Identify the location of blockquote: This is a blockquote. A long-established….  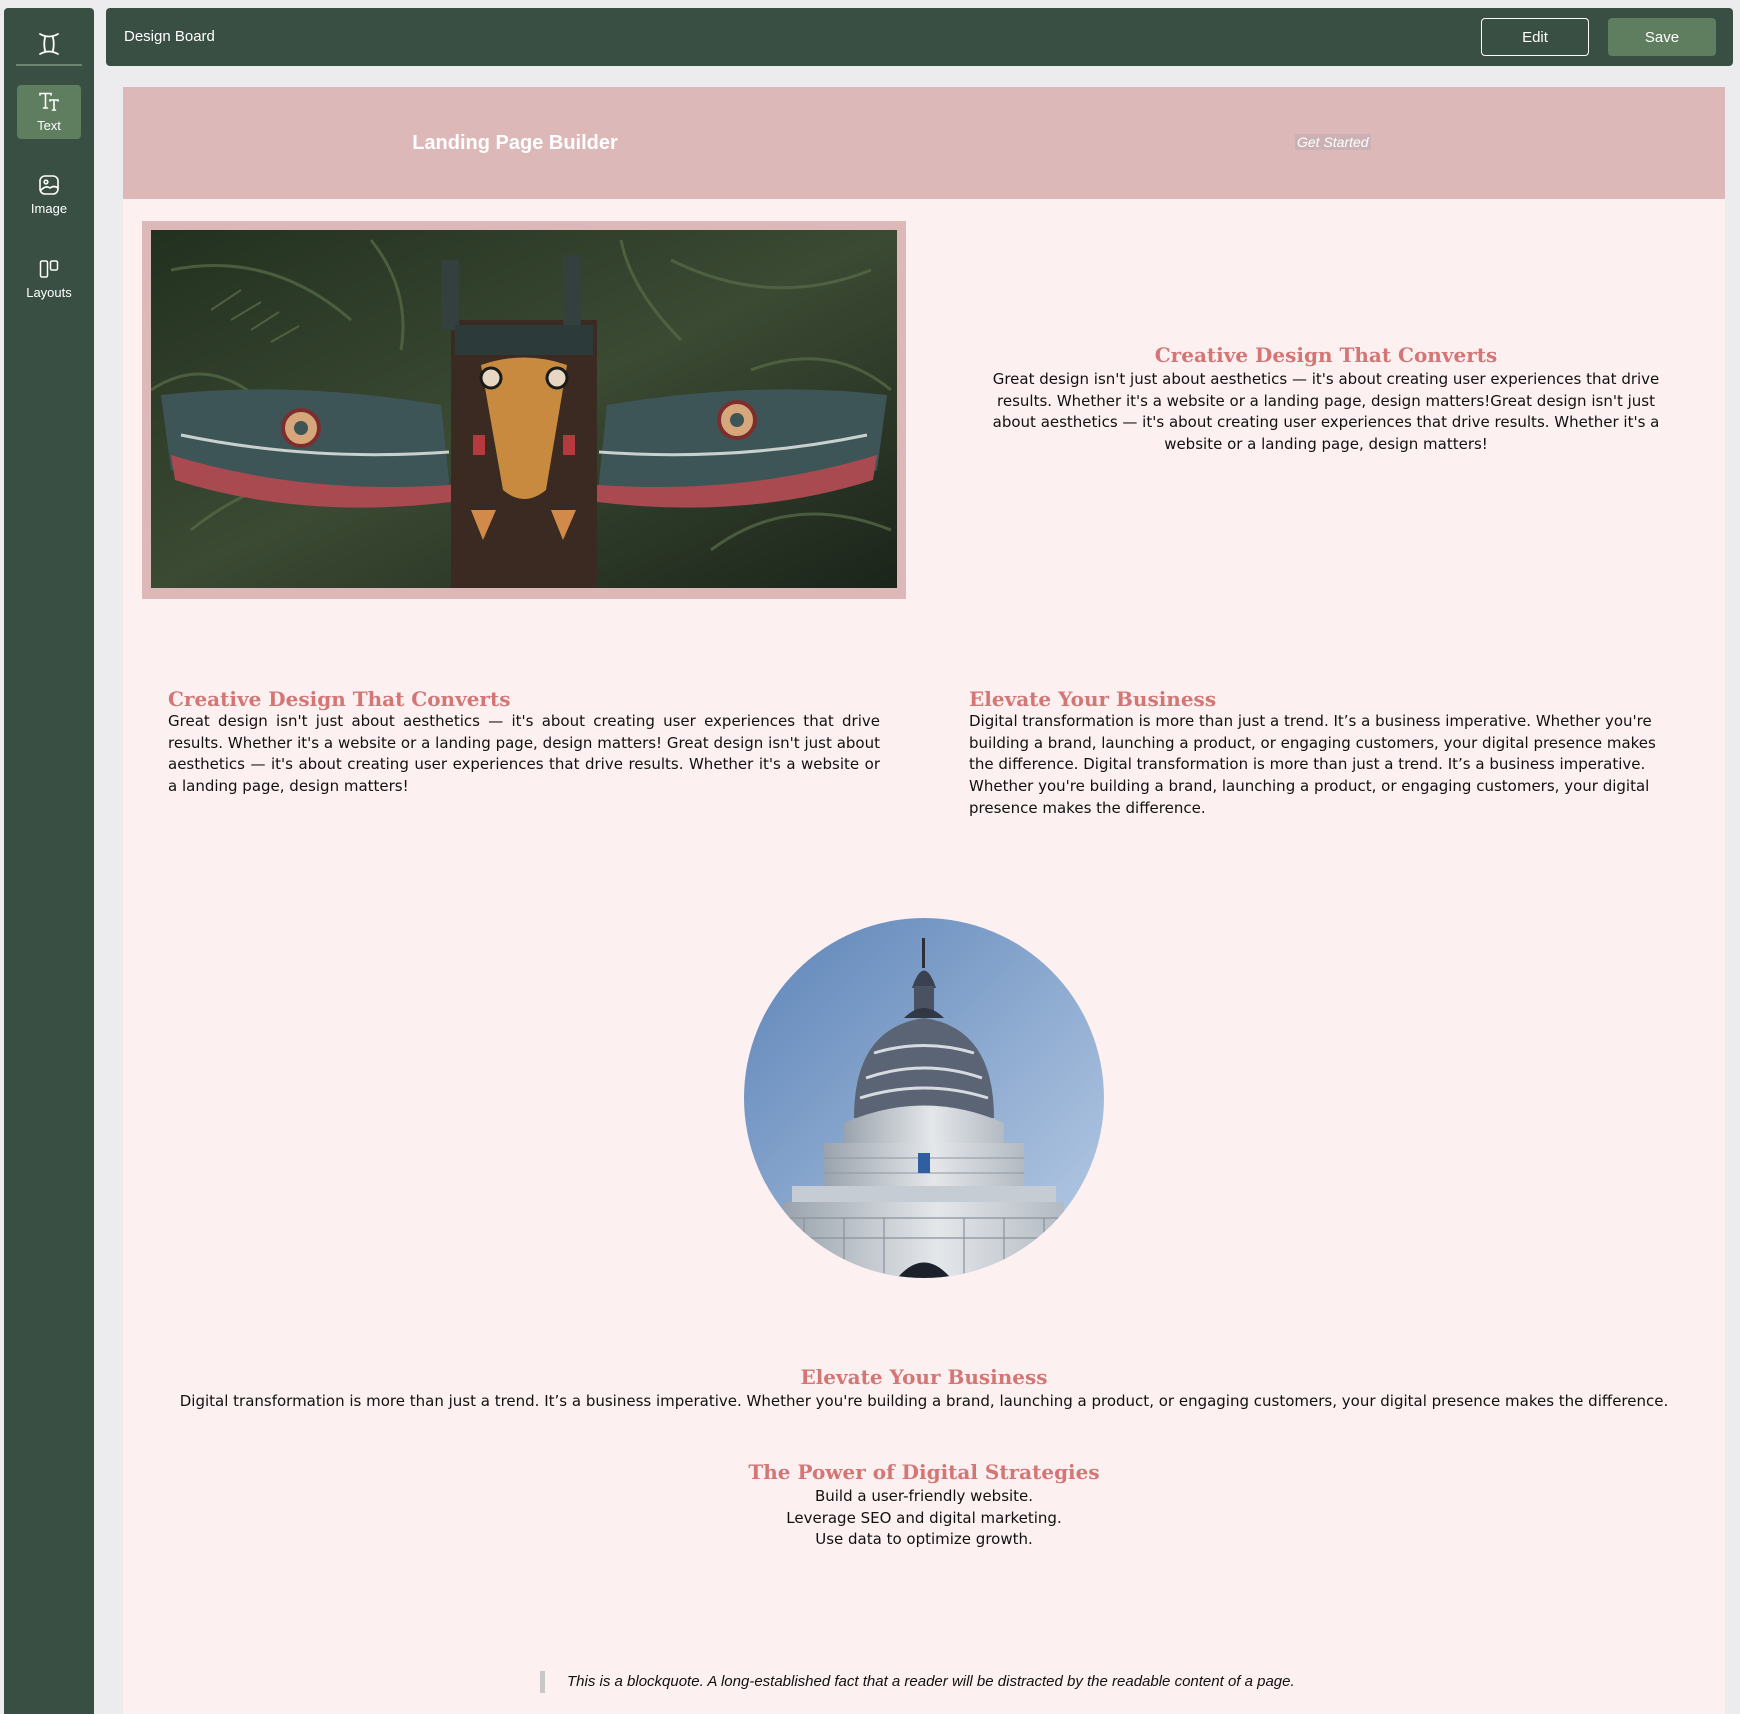
(917, 1682).